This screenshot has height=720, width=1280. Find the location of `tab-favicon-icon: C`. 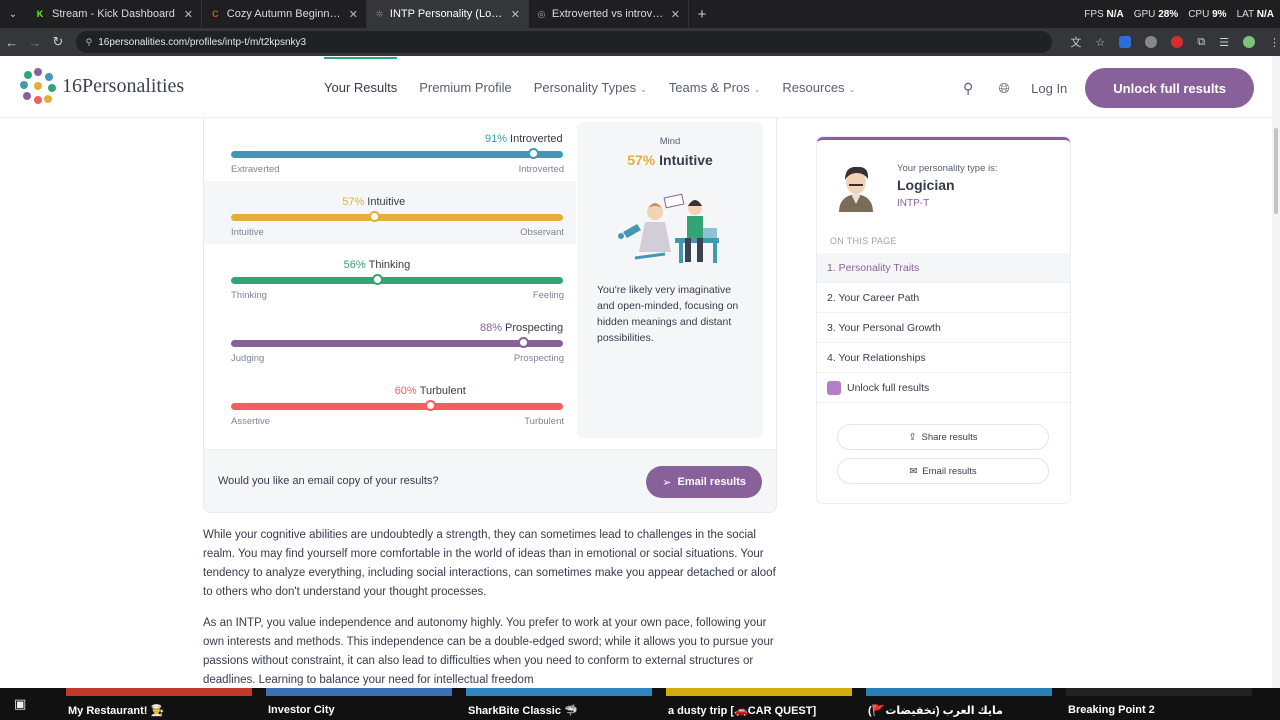

tab-favicon-icon: C is located at coordinates (215, 14).